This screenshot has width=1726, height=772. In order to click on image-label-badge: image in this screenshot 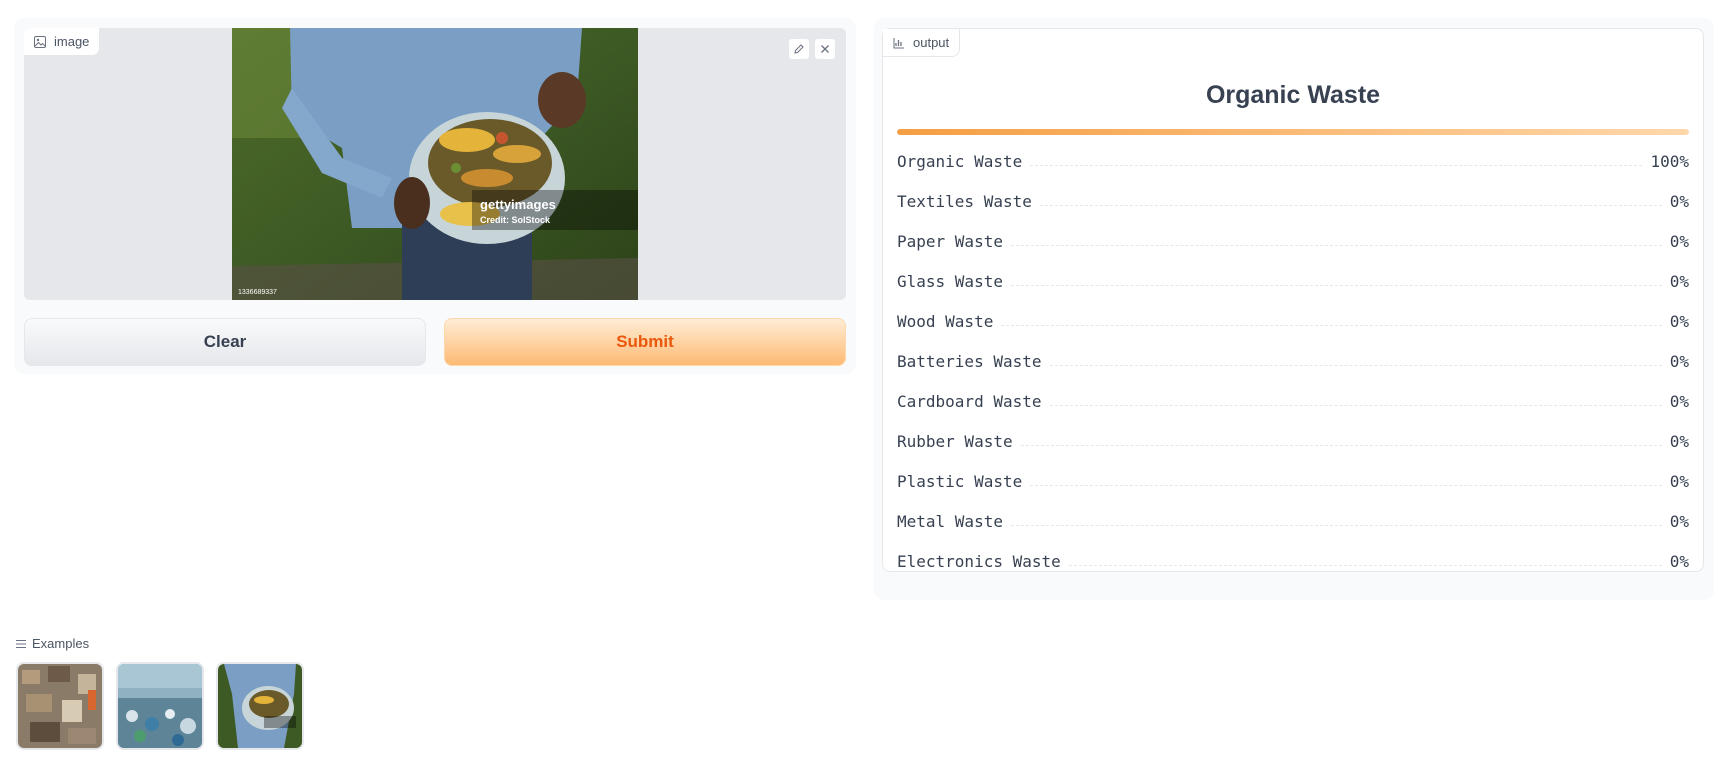, I will do `click(62, 42)`.